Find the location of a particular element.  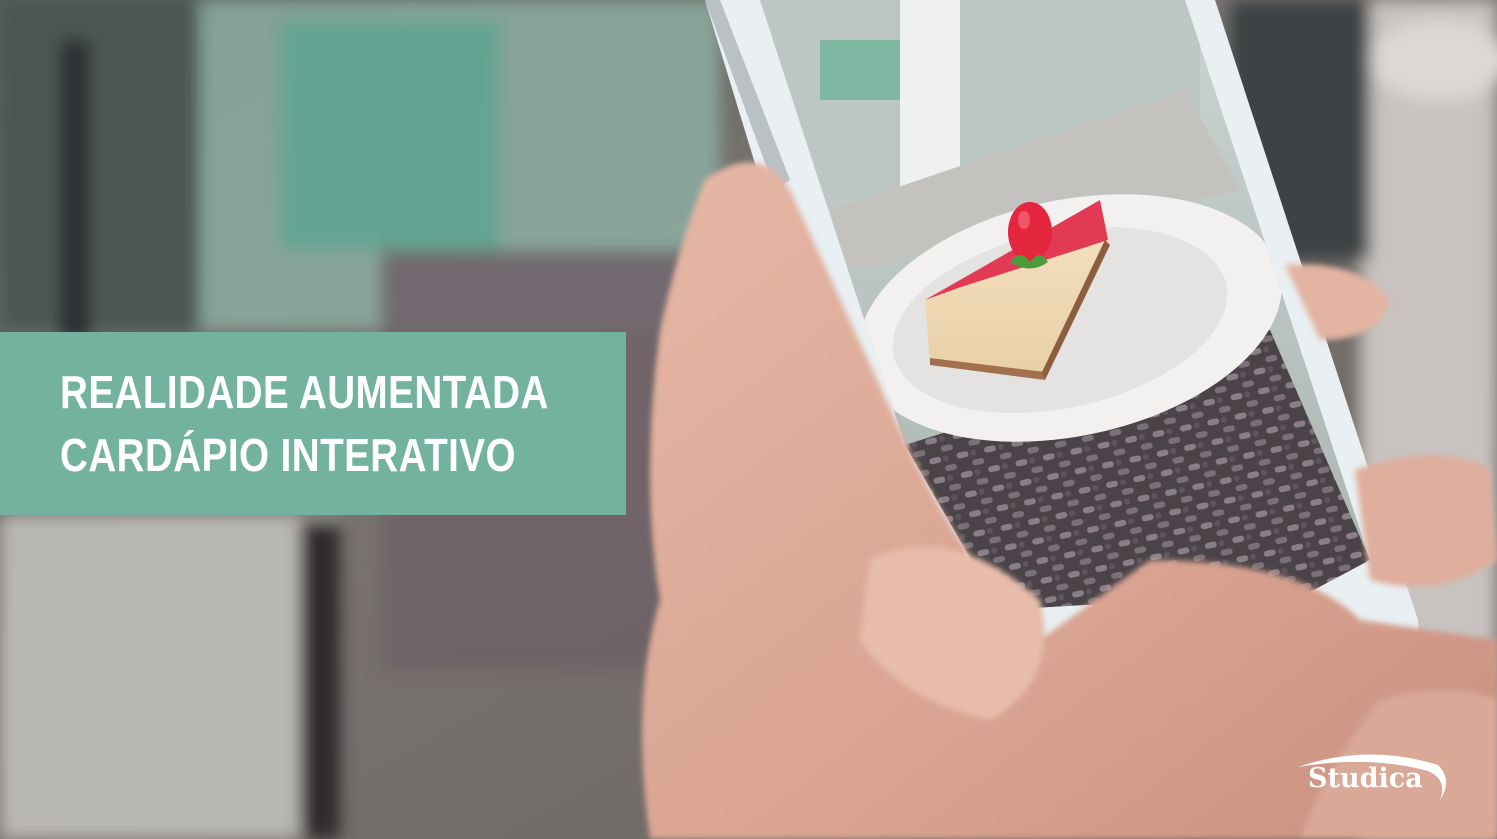

title-line-1: REALIDADE AUMENTADA is located at coordinates (304, 392).